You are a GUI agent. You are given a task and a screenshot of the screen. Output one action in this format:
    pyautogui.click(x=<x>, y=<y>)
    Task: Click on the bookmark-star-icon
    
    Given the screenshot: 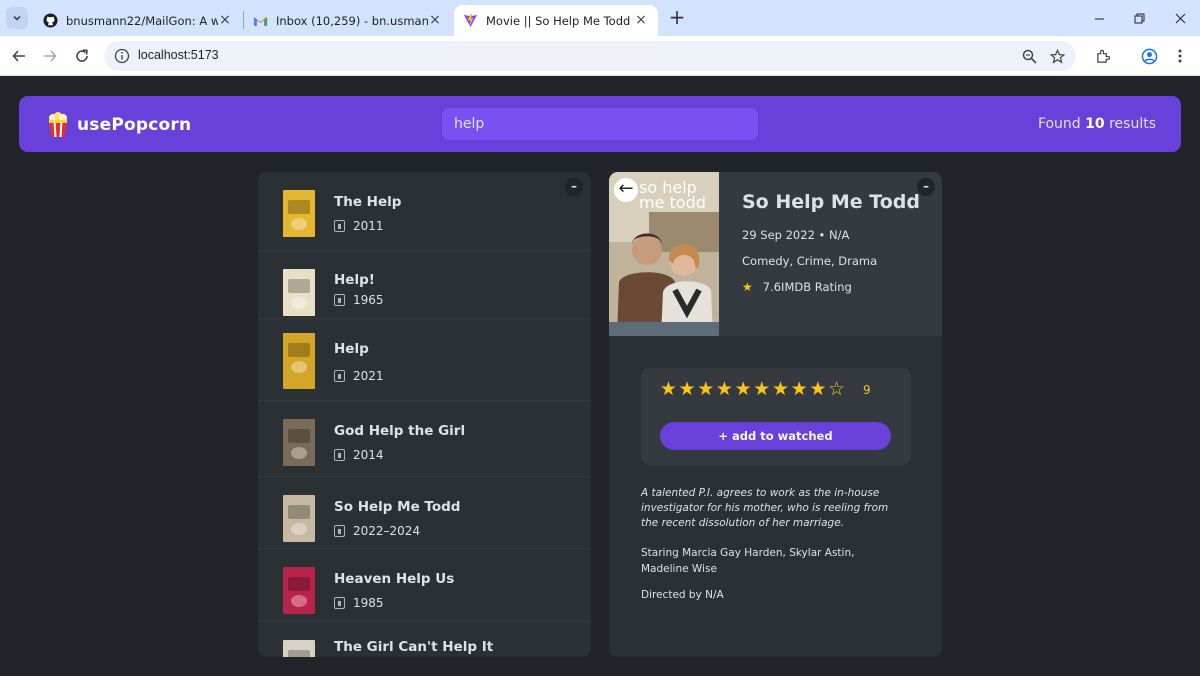 What is the action you would take?
    pyautogui.click(x=1057, y=56)
    